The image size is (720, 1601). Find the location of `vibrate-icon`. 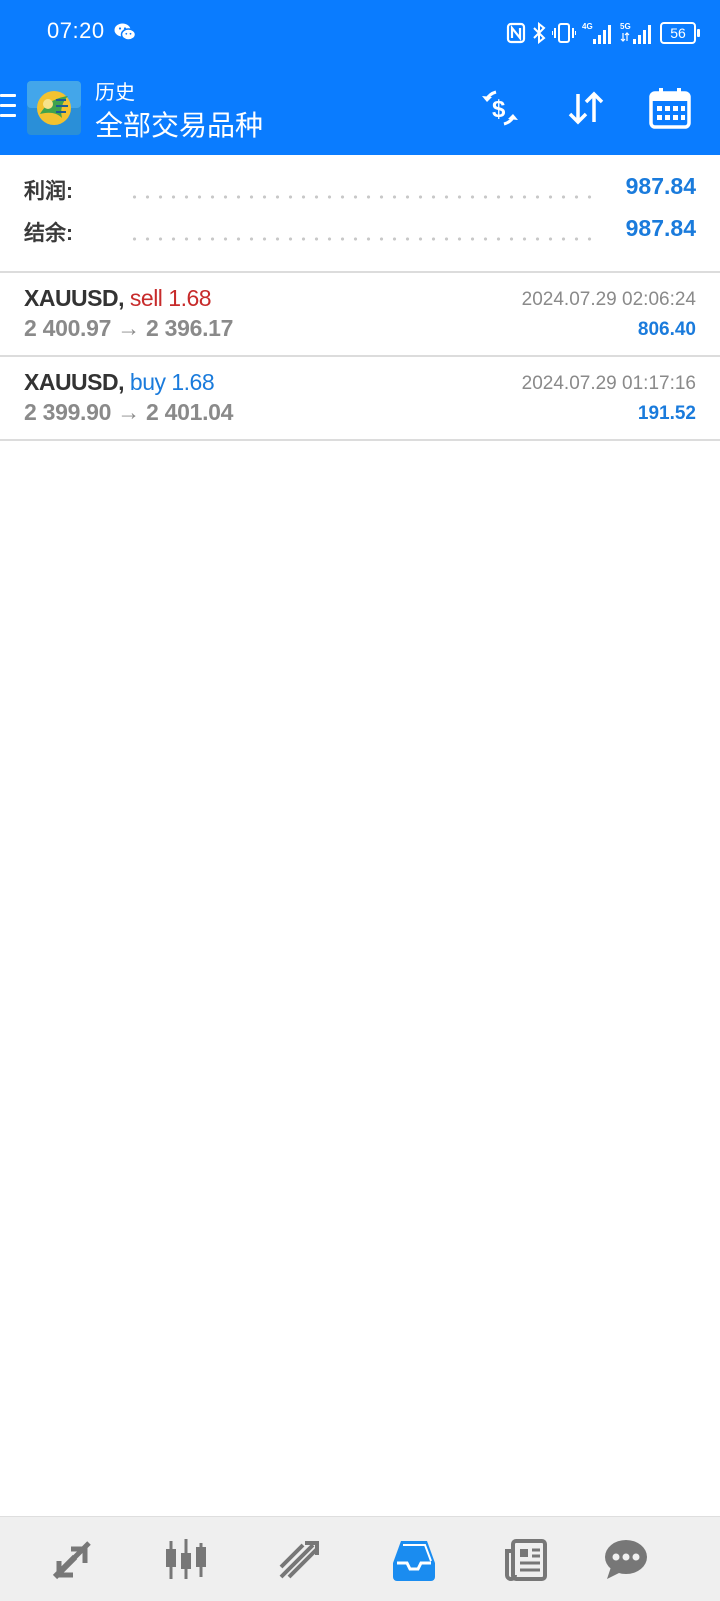

vibrate-icon is located at coordinates (564, 33).